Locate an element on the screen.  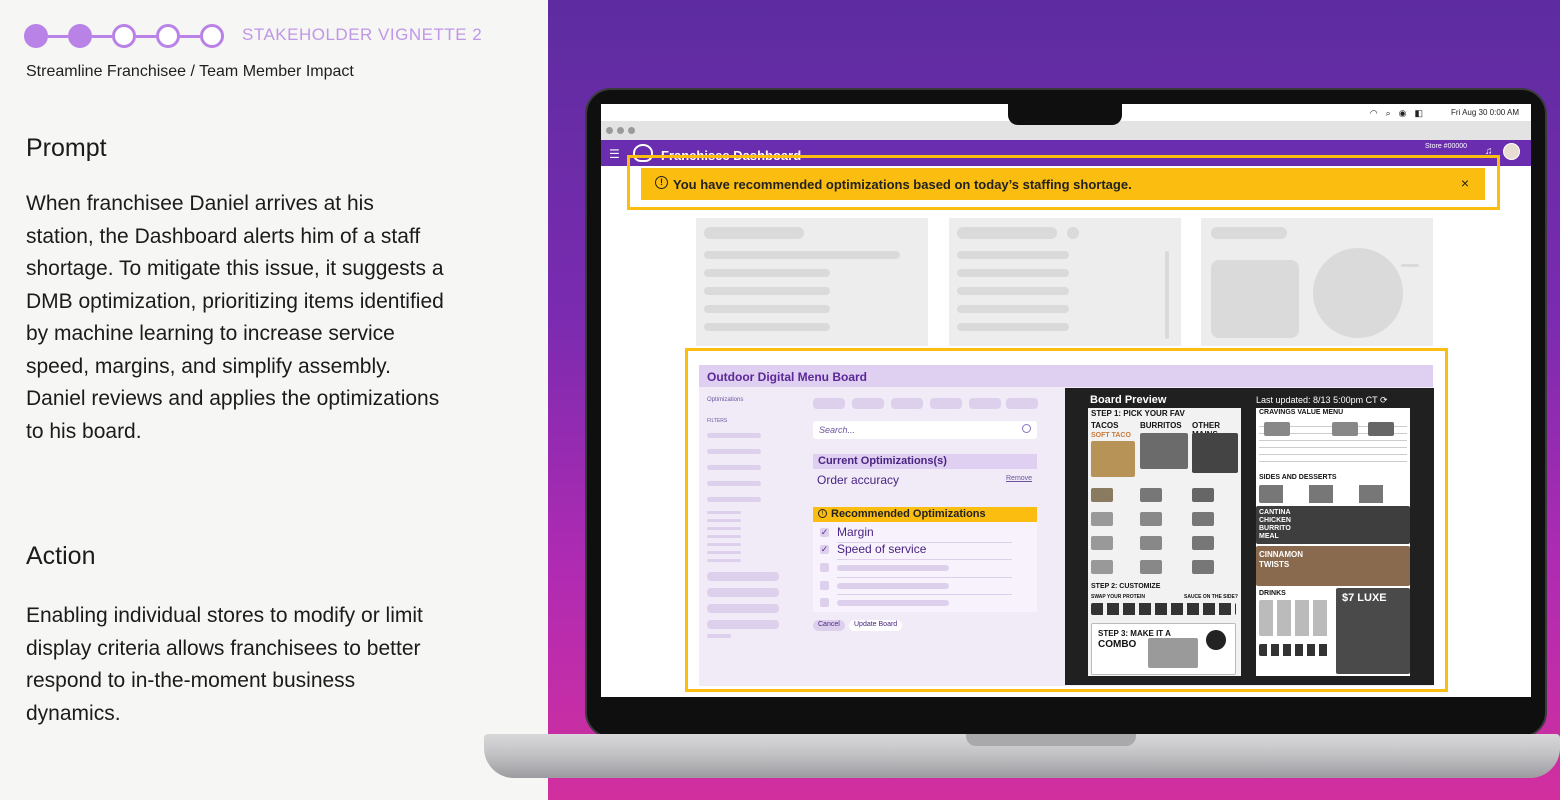
menubar-status-icons: ◠⌕◉◧ is located at coordinates (1400, 113).